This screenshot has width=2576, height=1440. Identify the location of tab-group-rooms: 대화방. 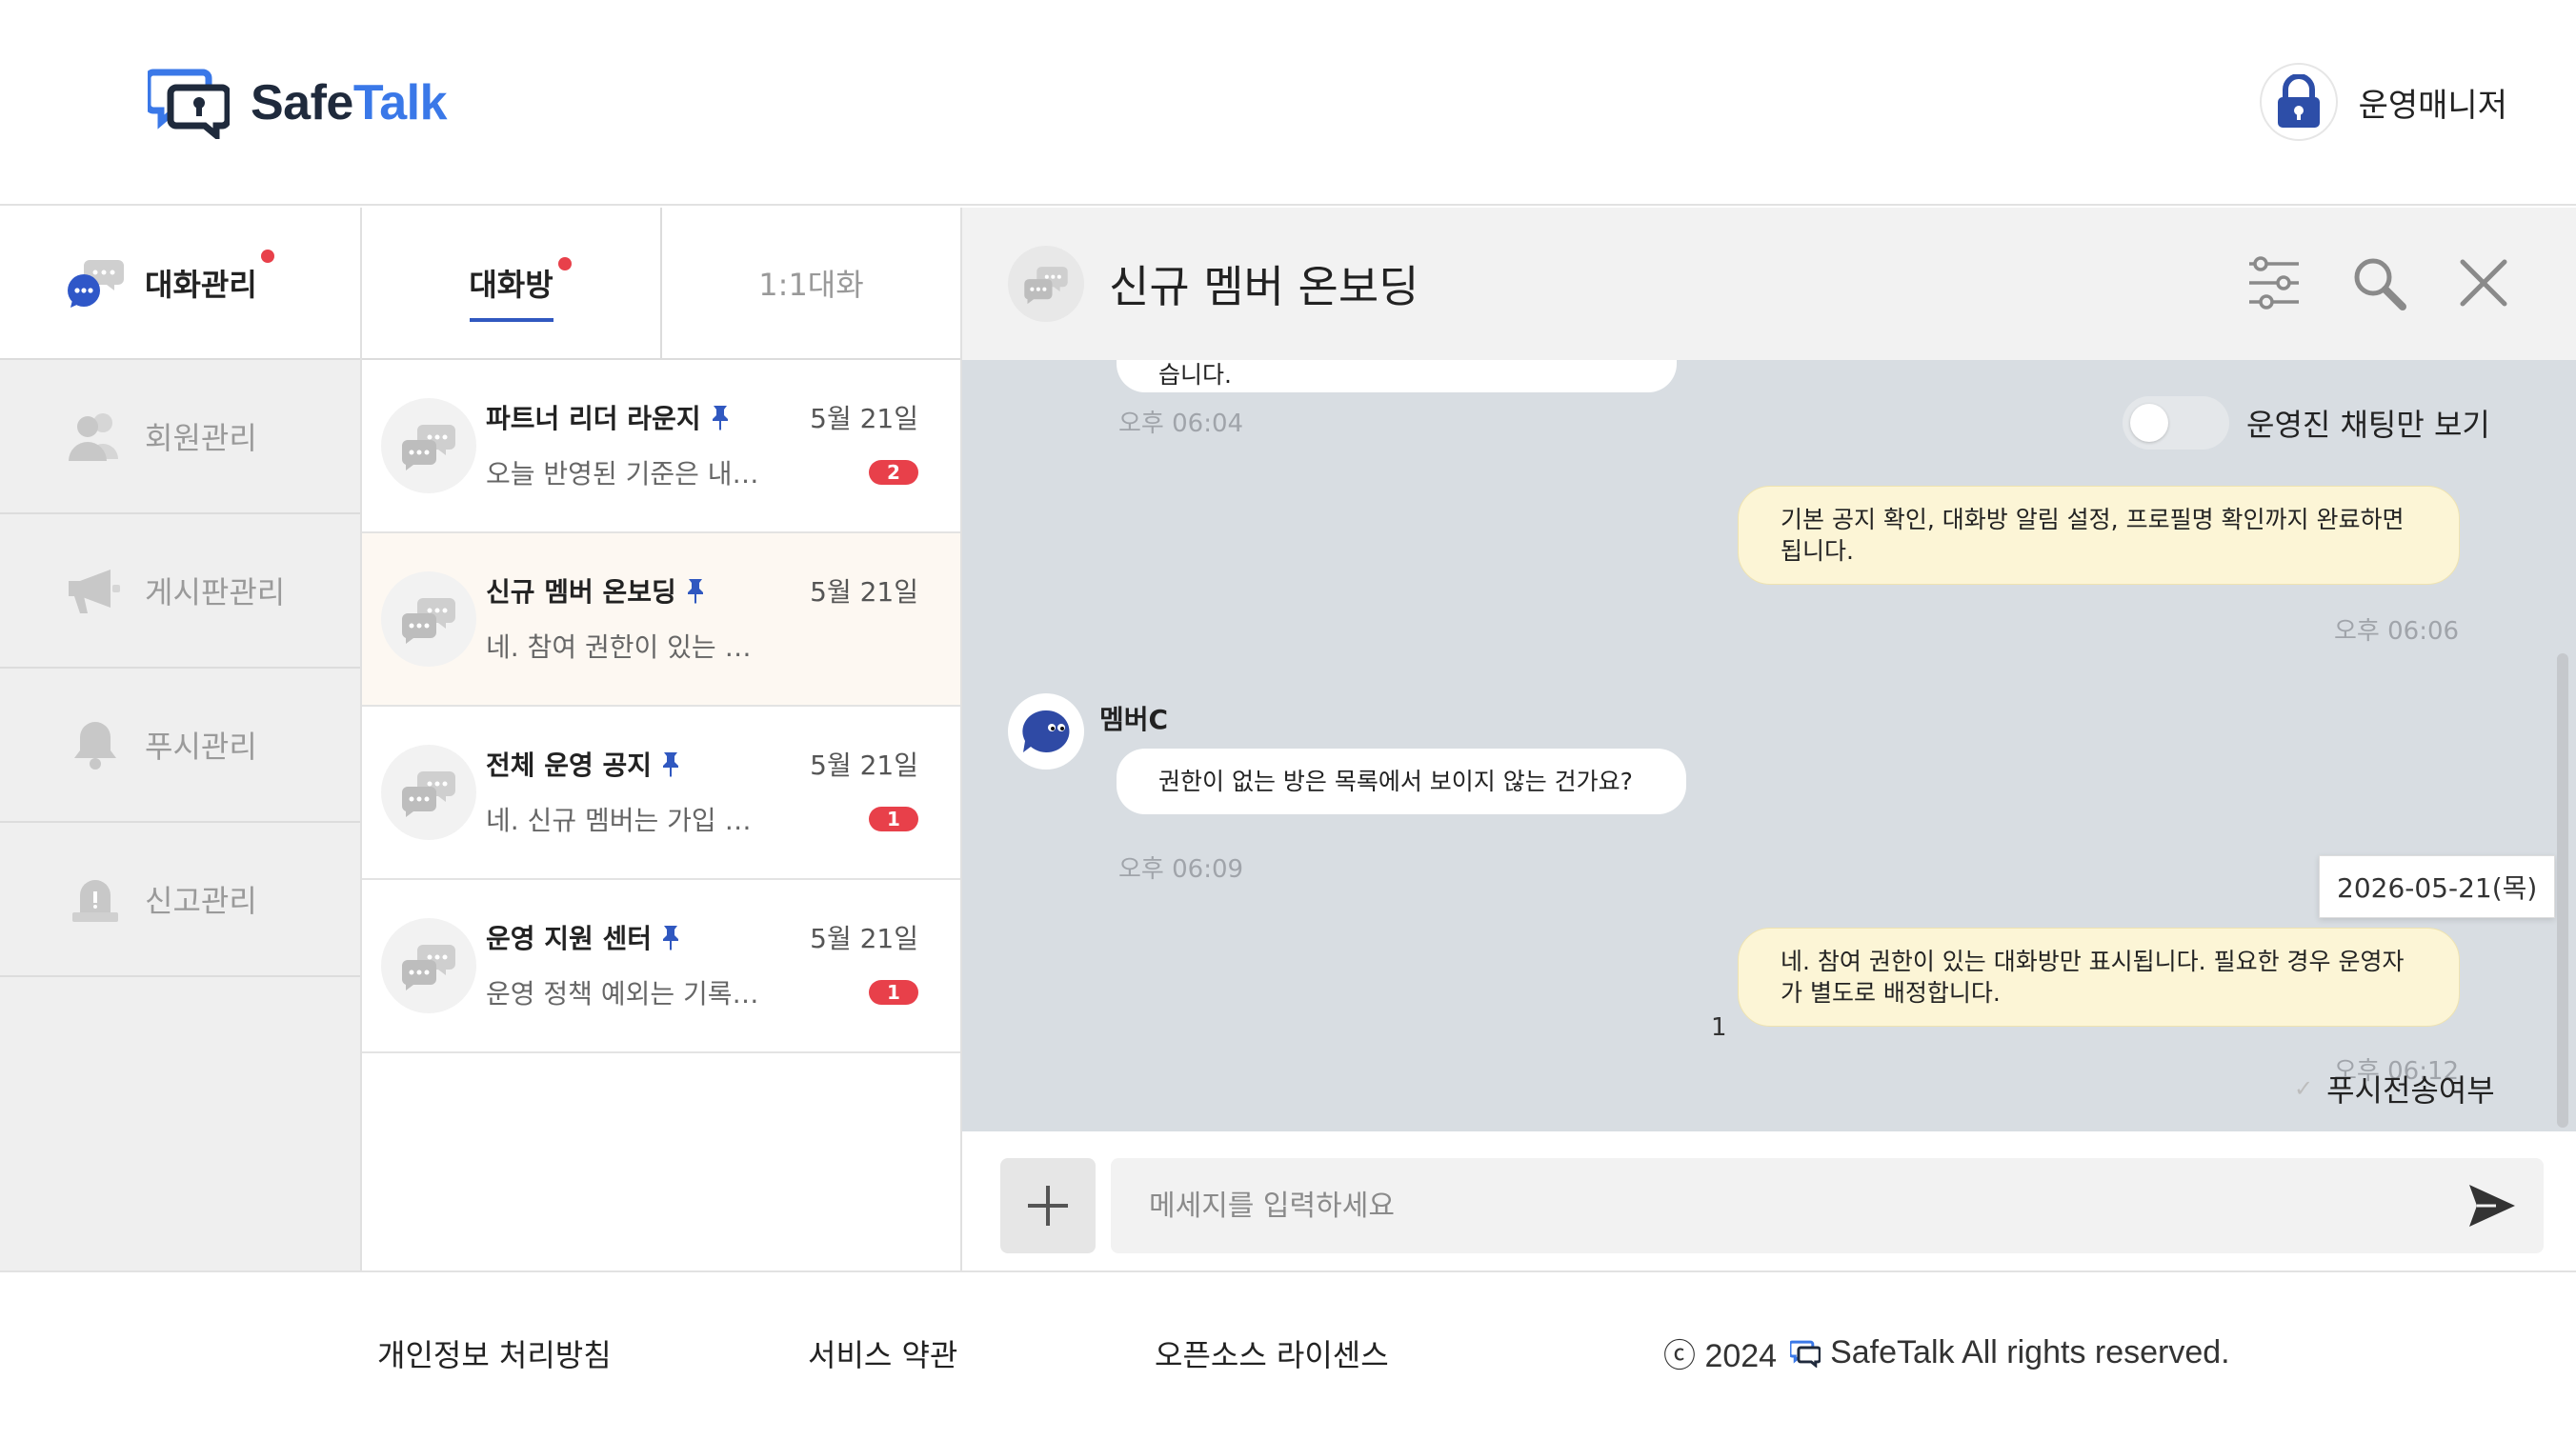
(511, 283).